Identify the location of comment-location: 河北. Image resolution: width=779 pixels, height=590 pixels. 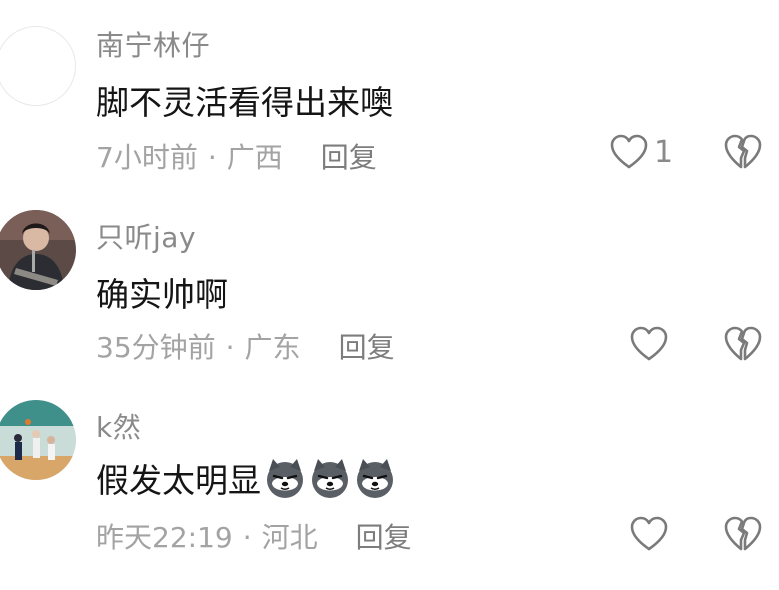
(289, 537).